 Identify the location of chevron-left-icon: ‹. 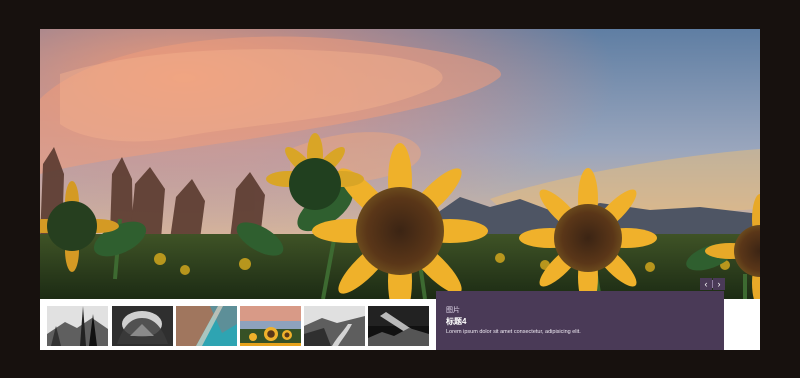
(706, 284).